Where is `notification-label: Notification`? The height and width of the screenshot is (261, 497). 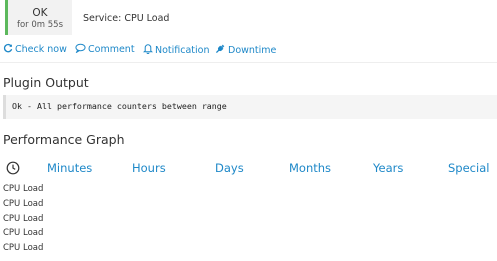
notification-label: Notification is located at coordinates (182, 50).